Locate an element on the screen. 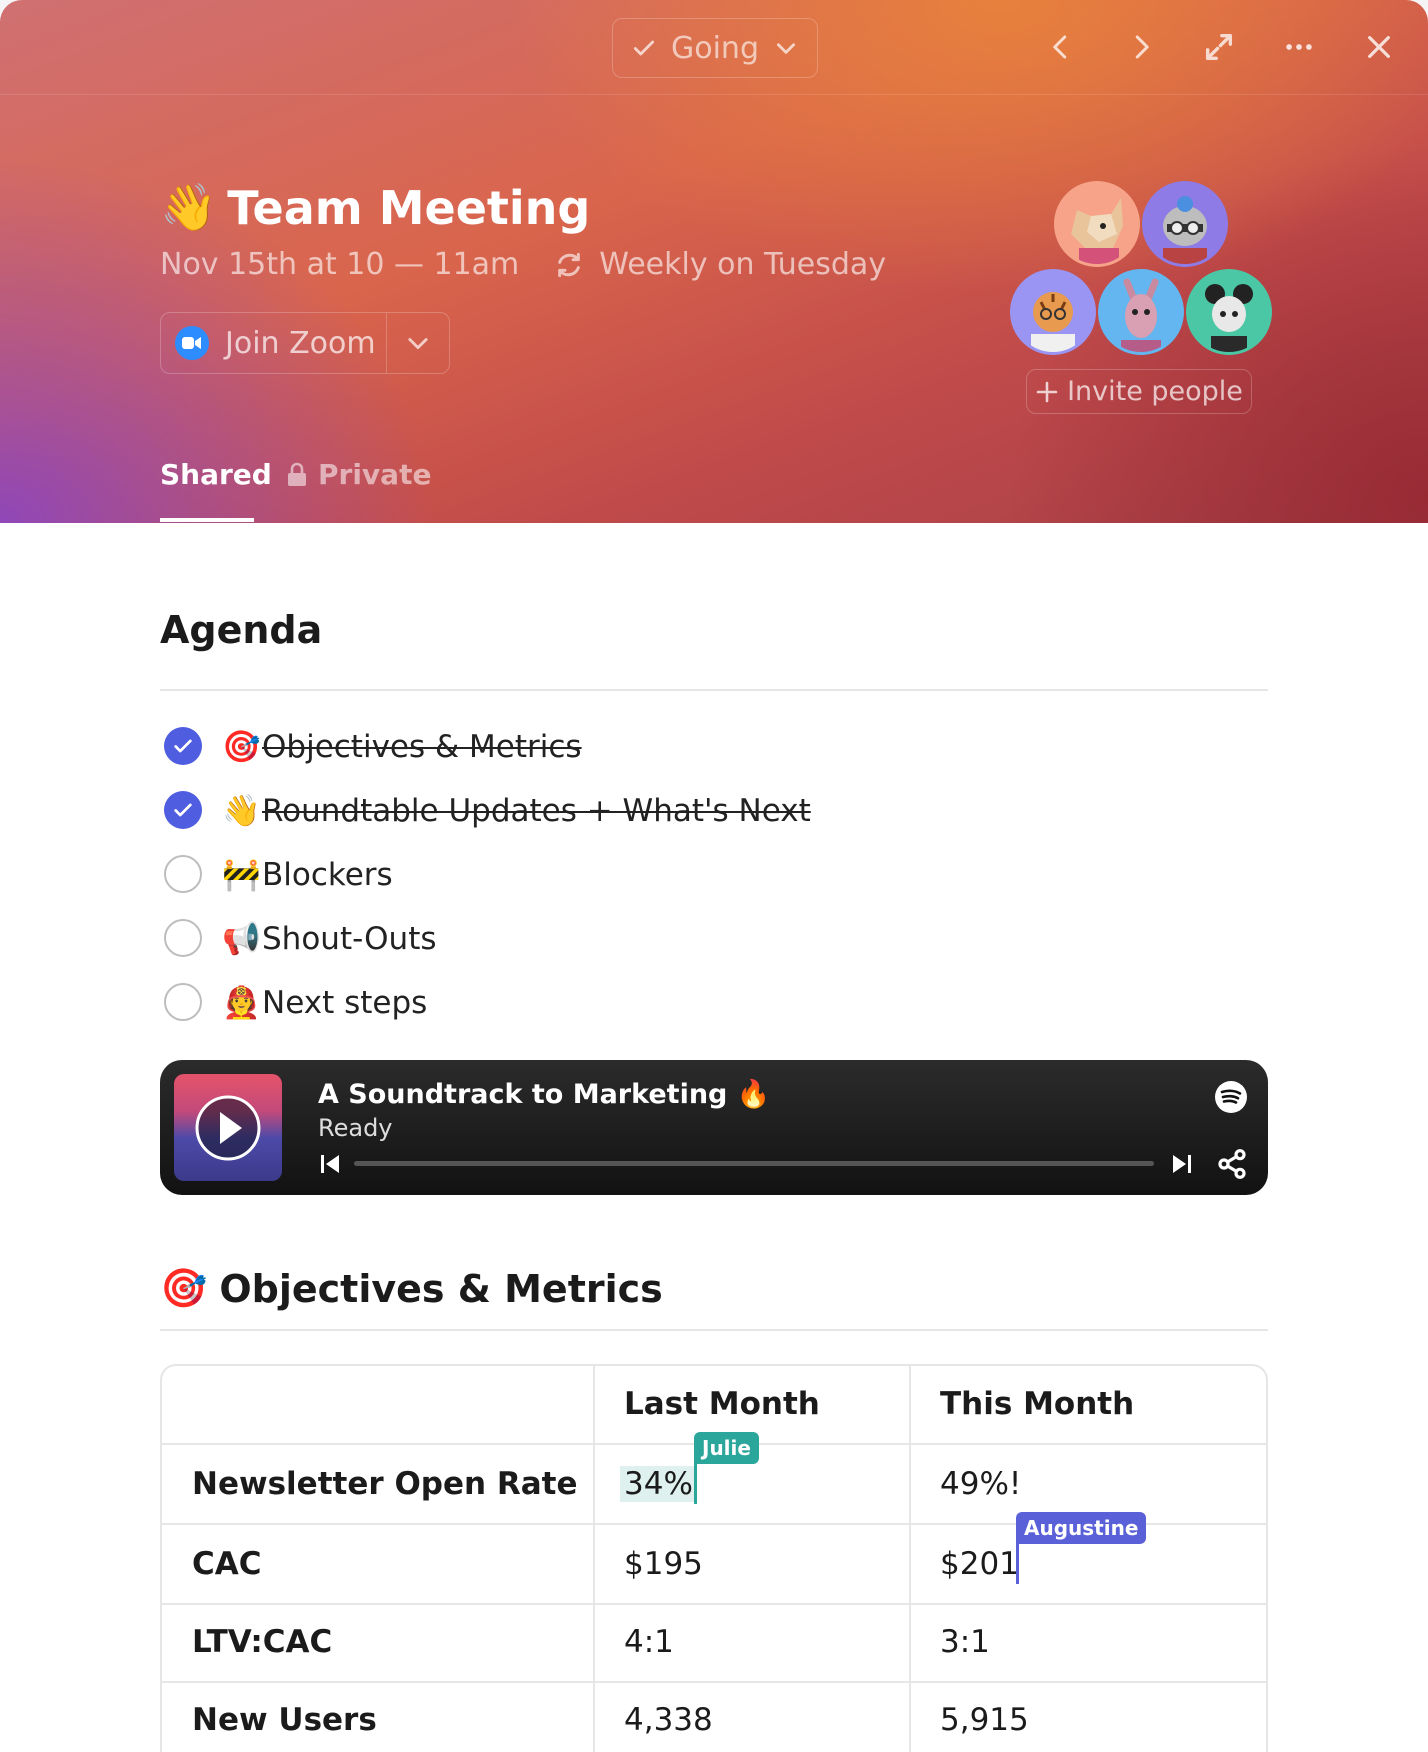  track-title: A Soundtrack to Marketing 🔥 is located at coordinates (544, 1094).